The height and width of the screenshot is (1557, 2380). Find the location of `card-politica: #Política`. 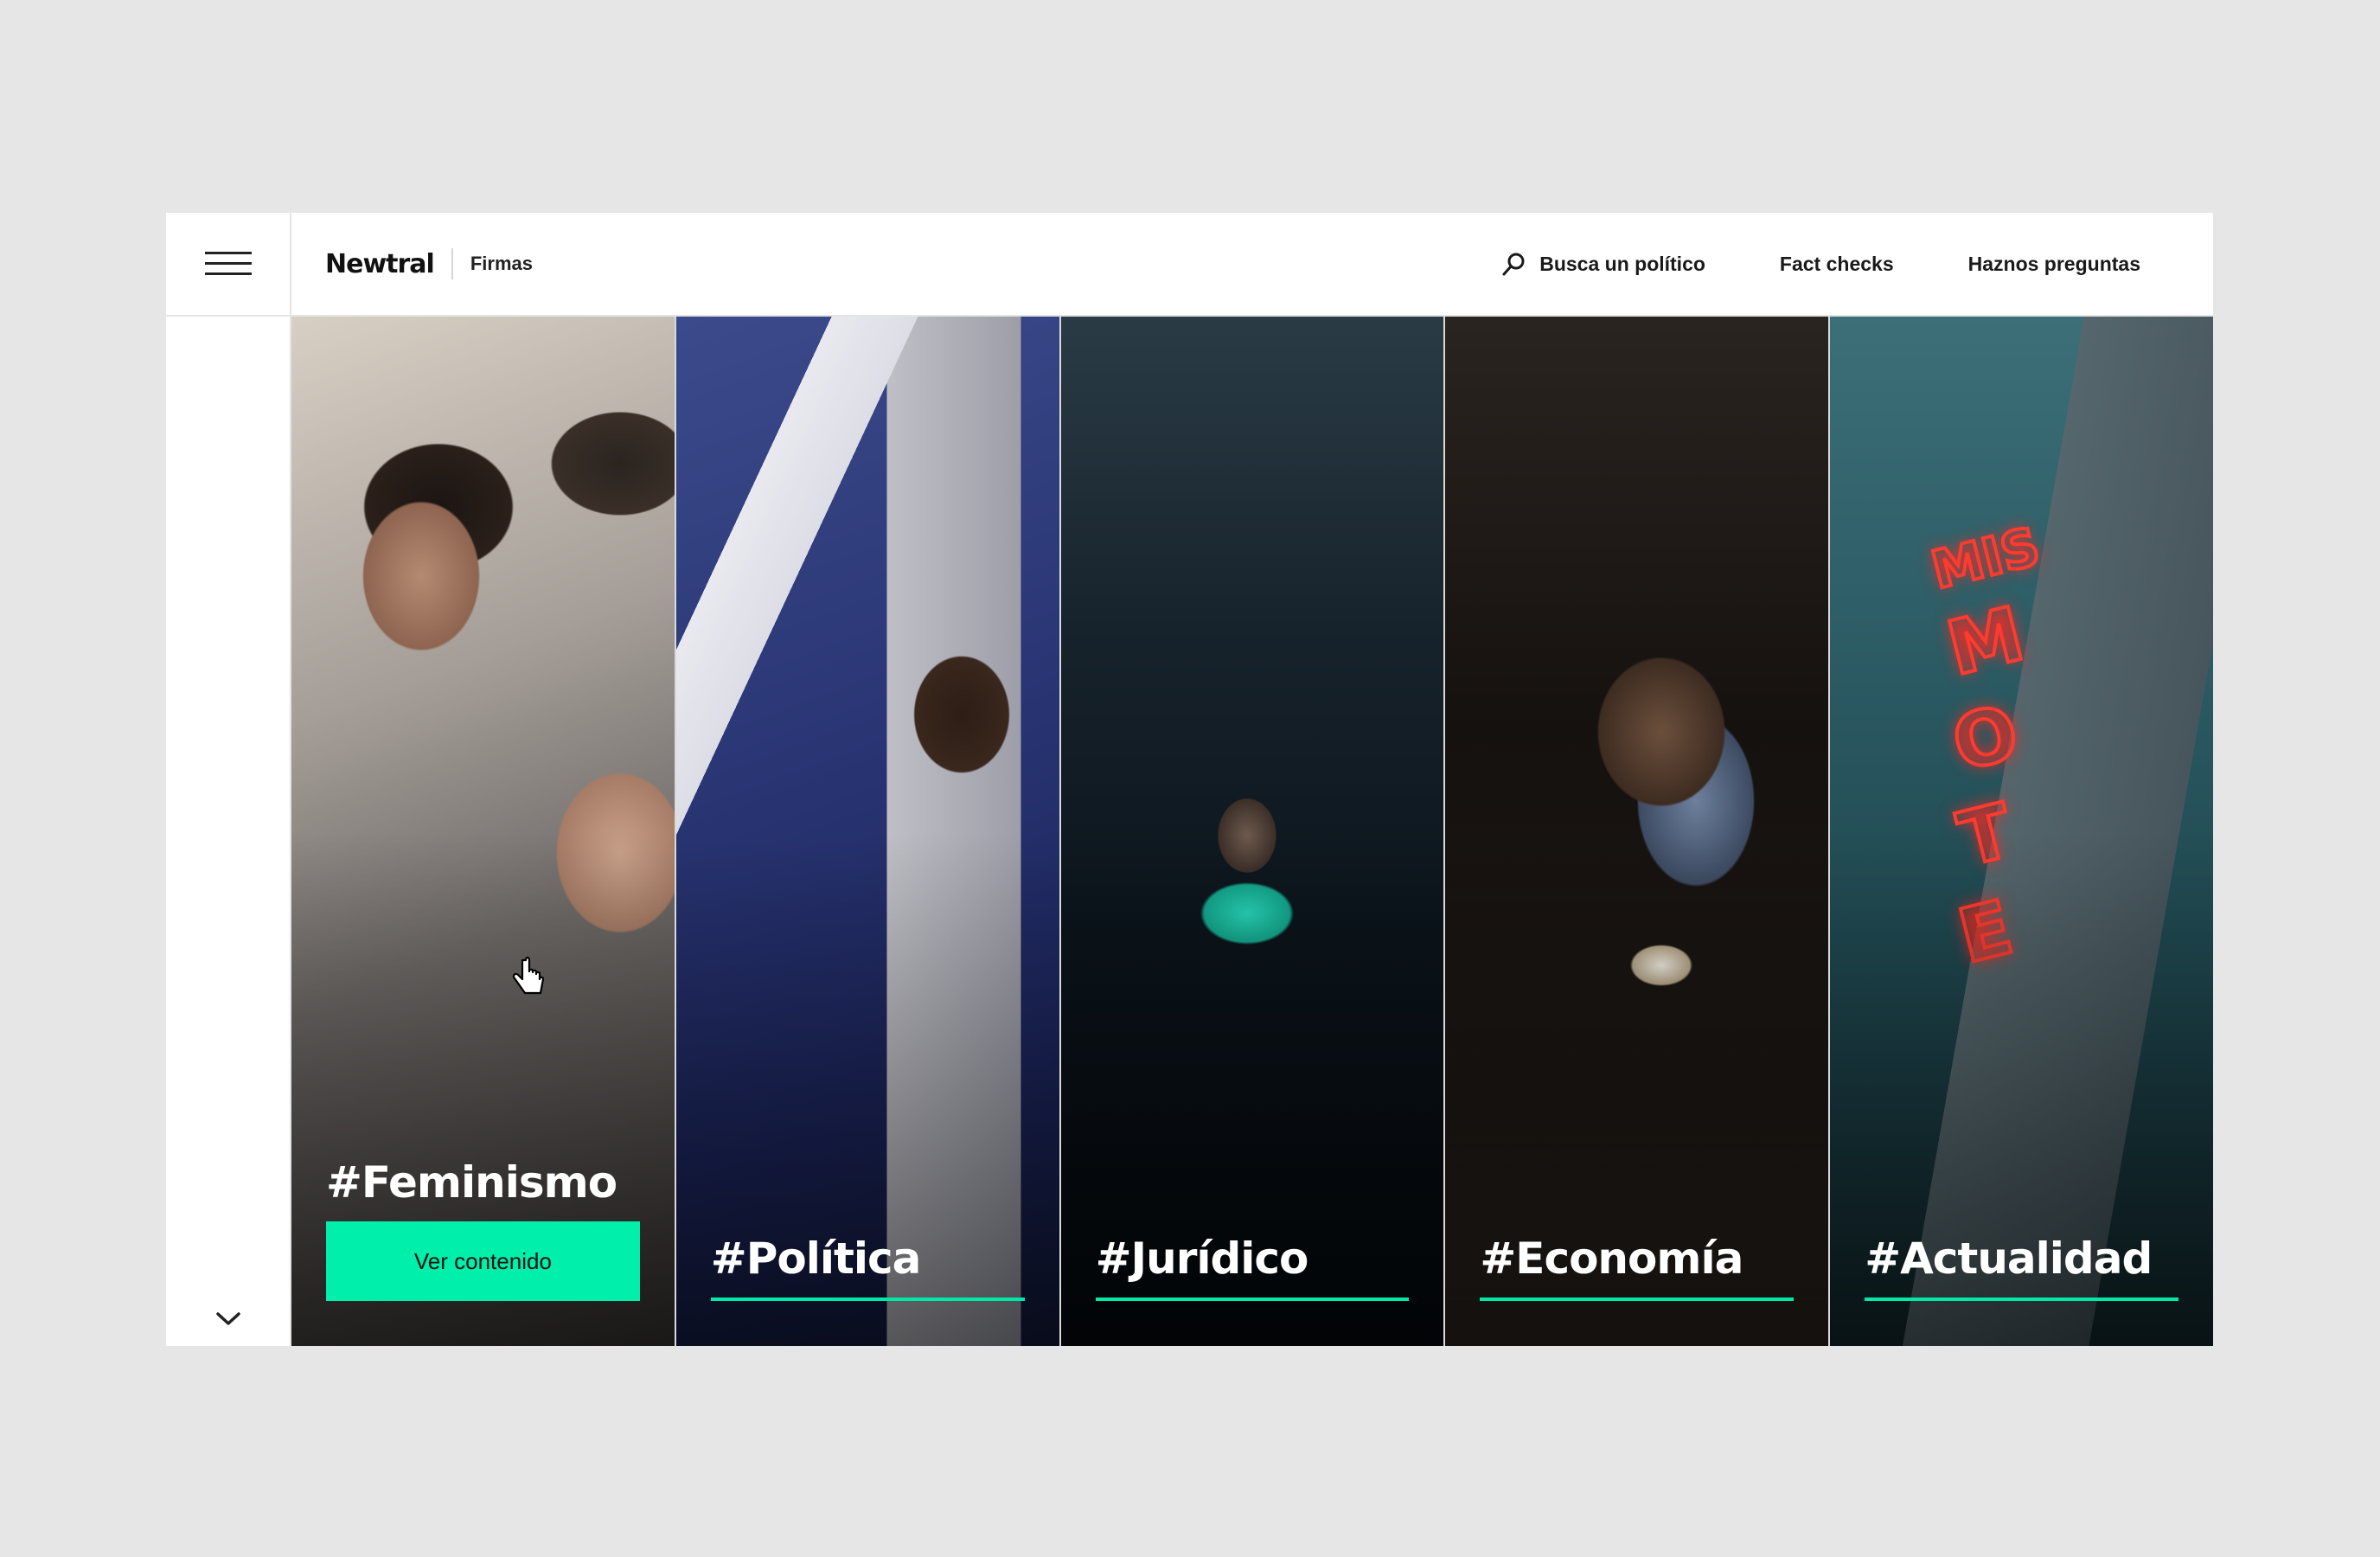

card-politica: #Política is located at coordinates (868, 831).